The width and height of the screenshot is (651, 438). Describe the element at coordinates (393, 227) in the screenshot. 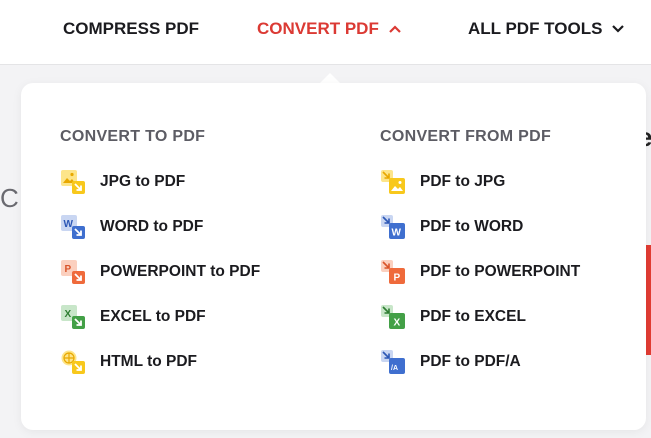

I see `pdf-to-word-icon: W` at that location.